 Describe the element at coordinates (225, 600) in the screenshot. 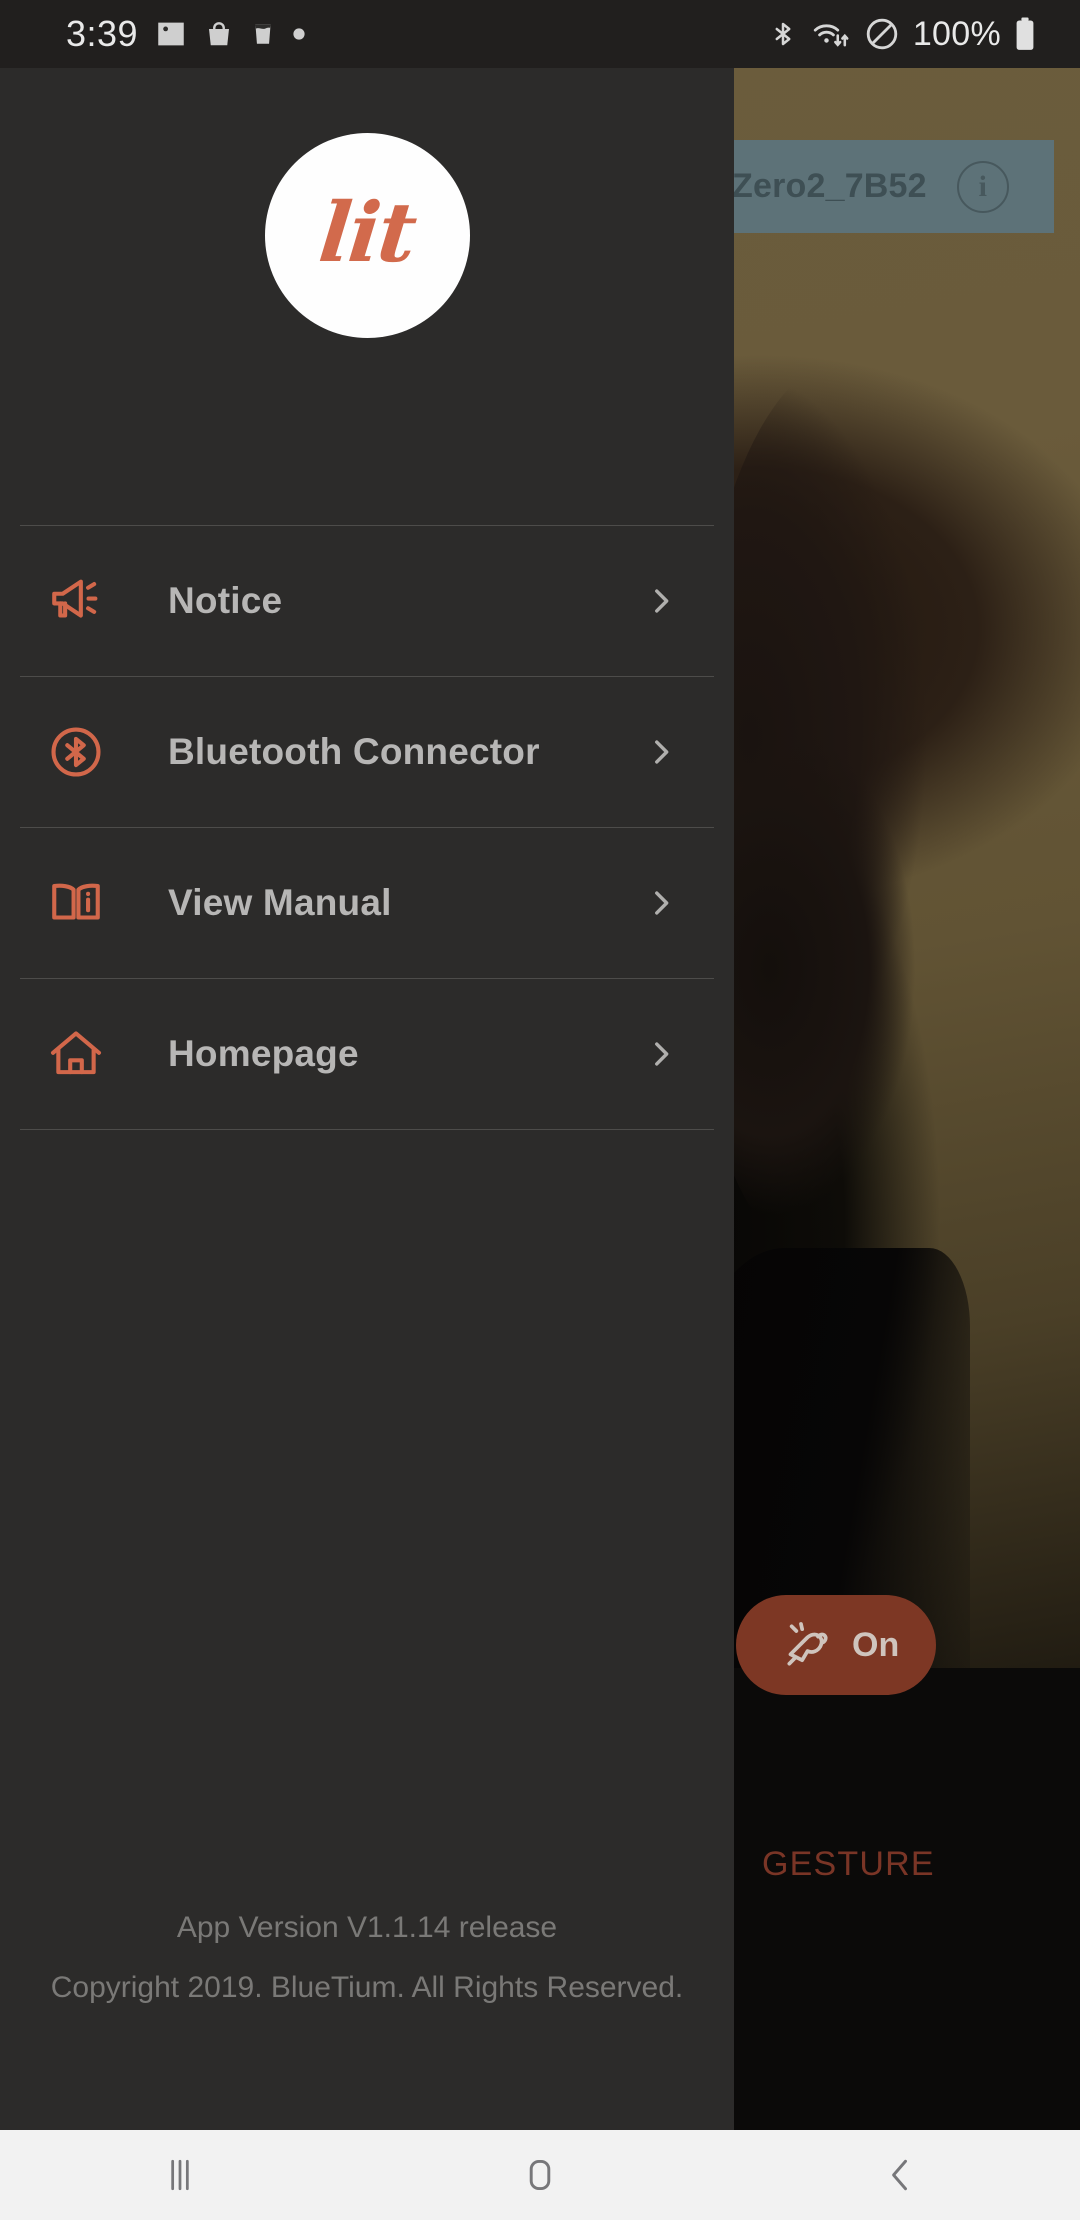

I see `drawer-item-label: Notice` at that location.